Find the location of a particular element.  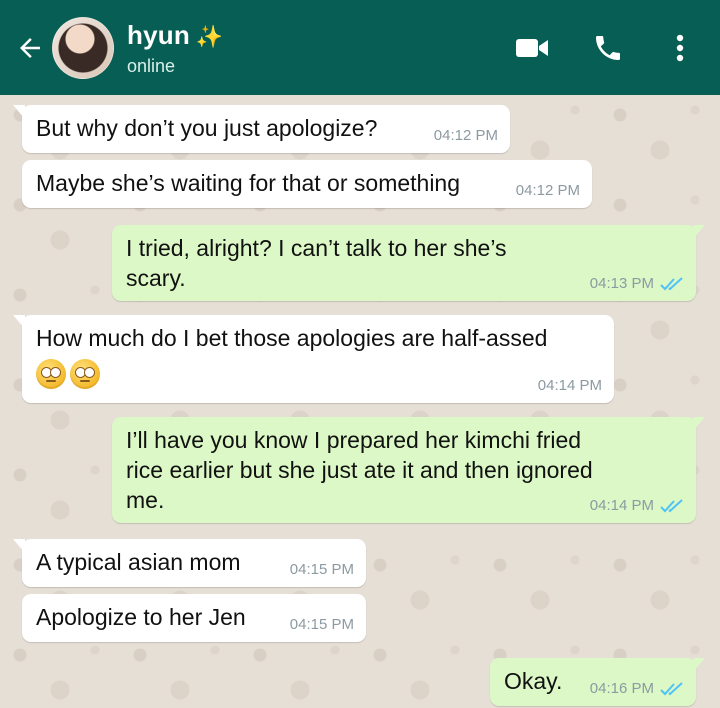

message-incoming: Apologize to her Jen 04:15 PM is located at coordinates (194, 618).